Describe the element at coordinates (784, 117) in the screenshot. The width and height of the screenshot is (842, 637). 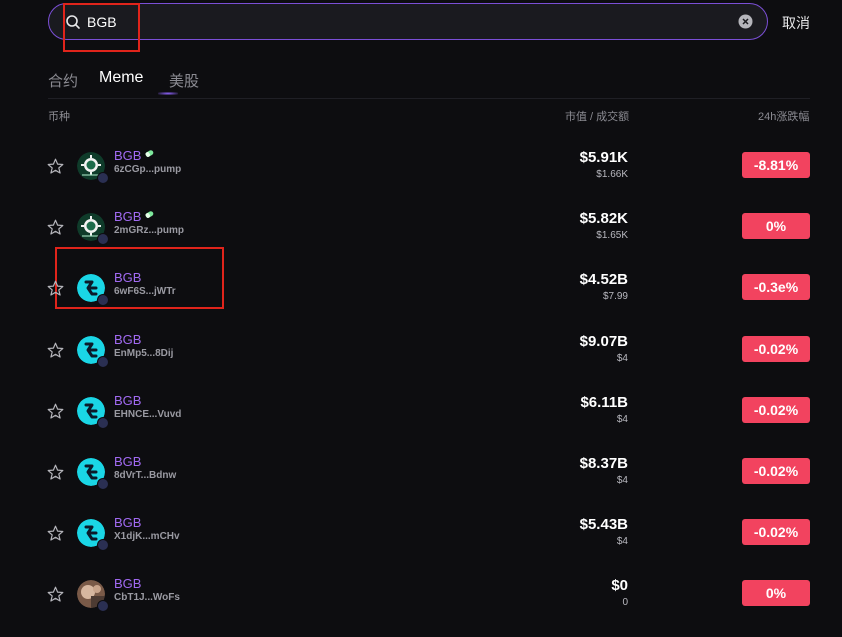
I see `header-change: 24h涨跌幅` at that location.